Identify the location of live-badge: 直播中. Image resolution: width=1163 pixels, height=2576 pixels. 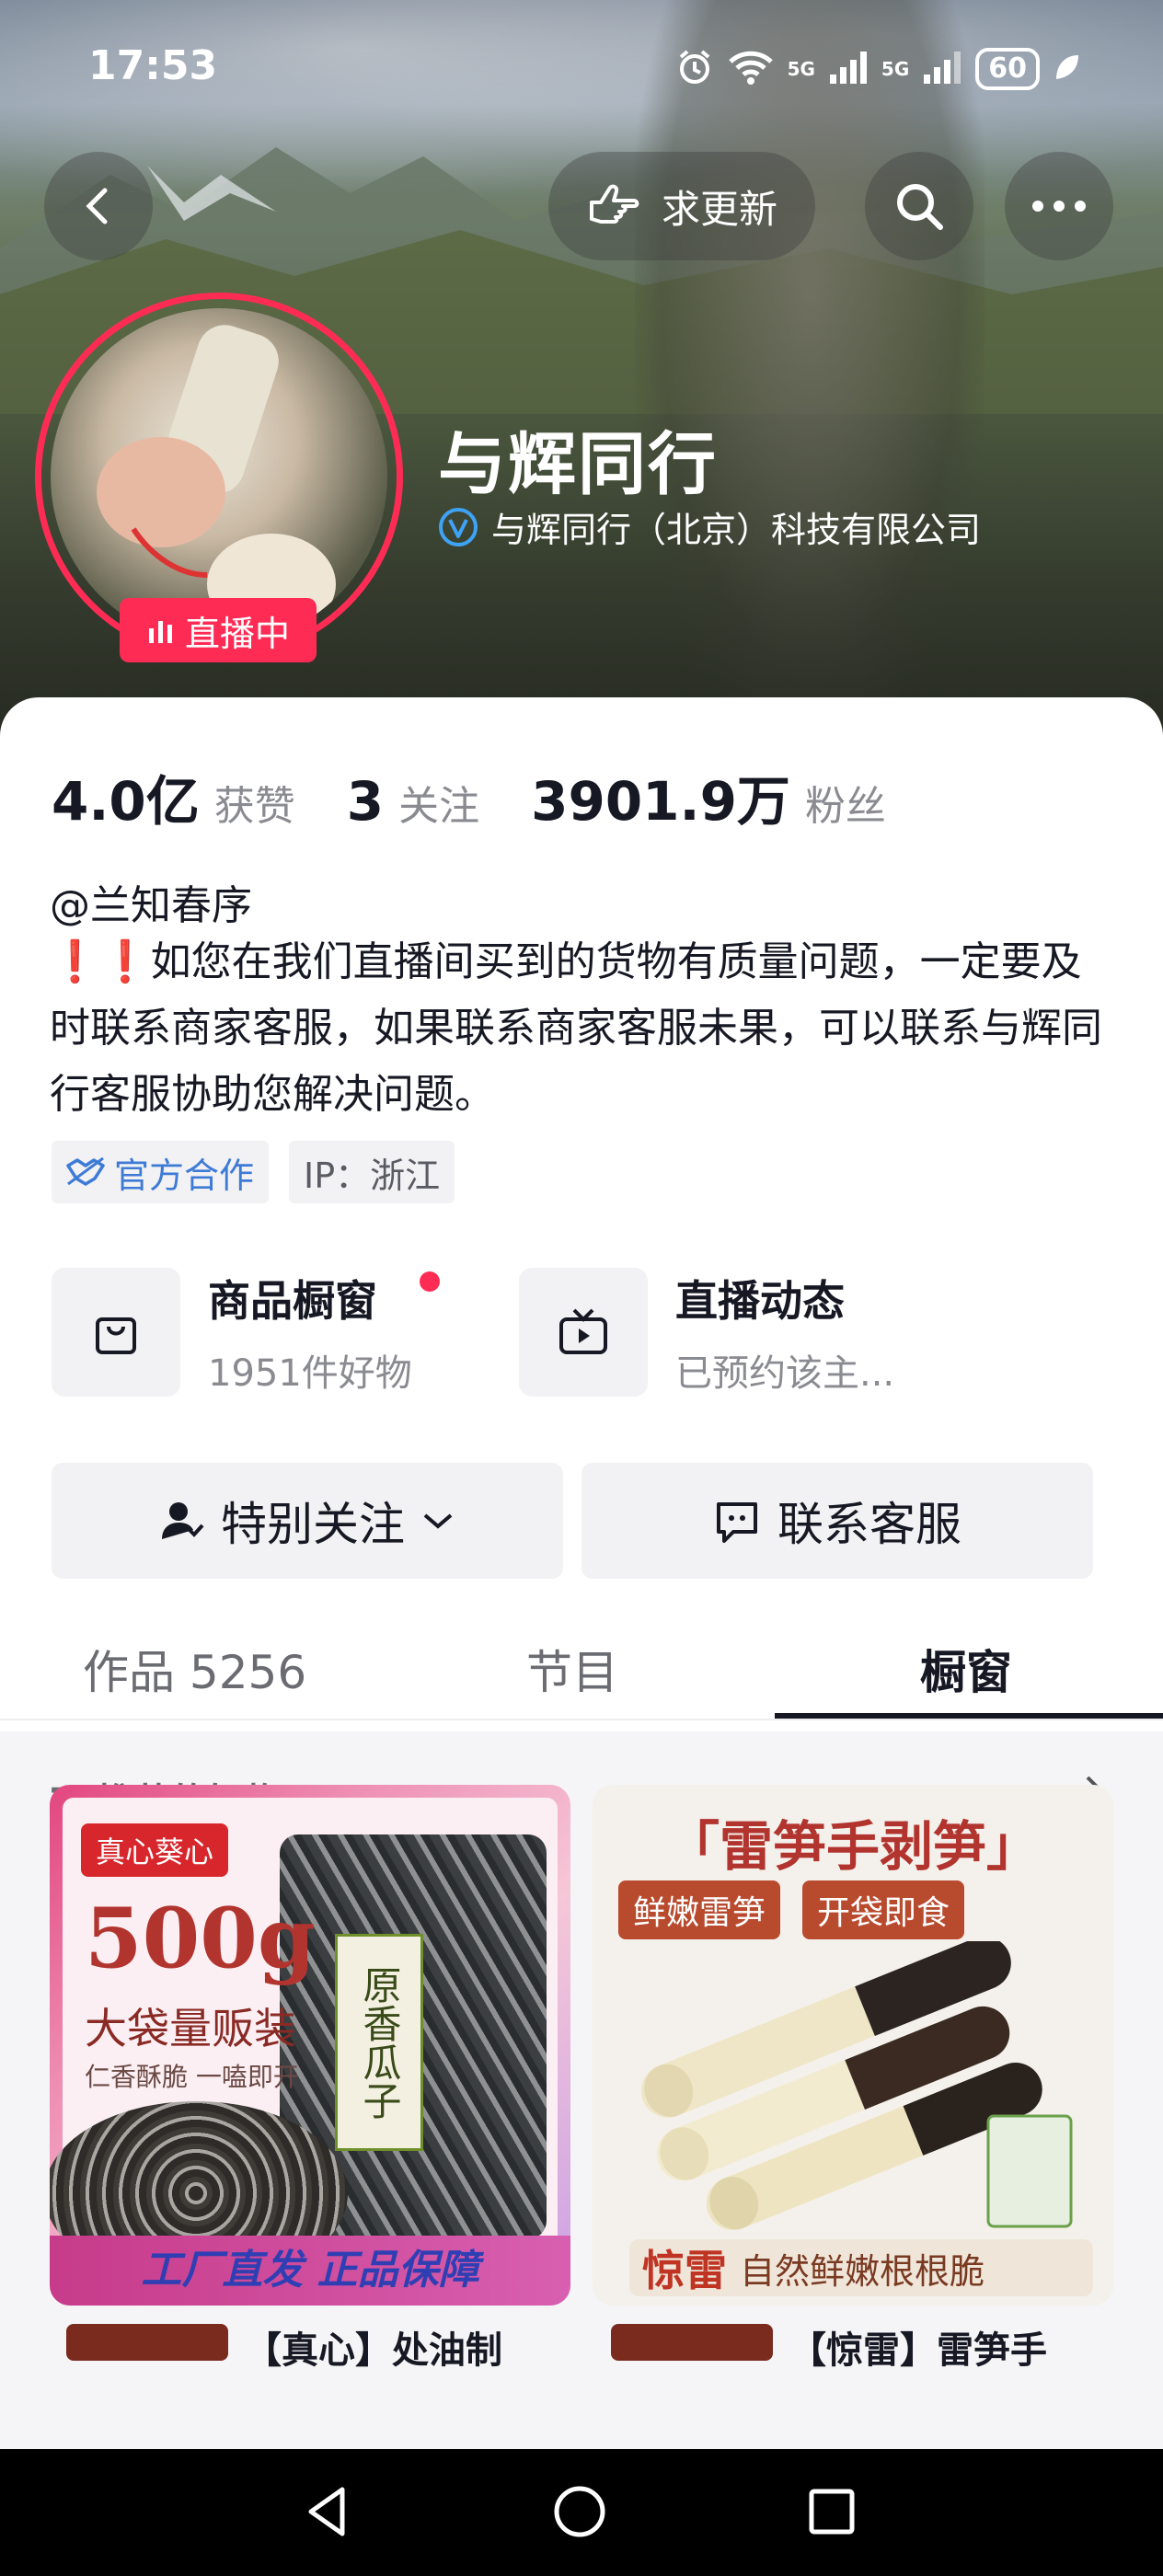
(218, 630).